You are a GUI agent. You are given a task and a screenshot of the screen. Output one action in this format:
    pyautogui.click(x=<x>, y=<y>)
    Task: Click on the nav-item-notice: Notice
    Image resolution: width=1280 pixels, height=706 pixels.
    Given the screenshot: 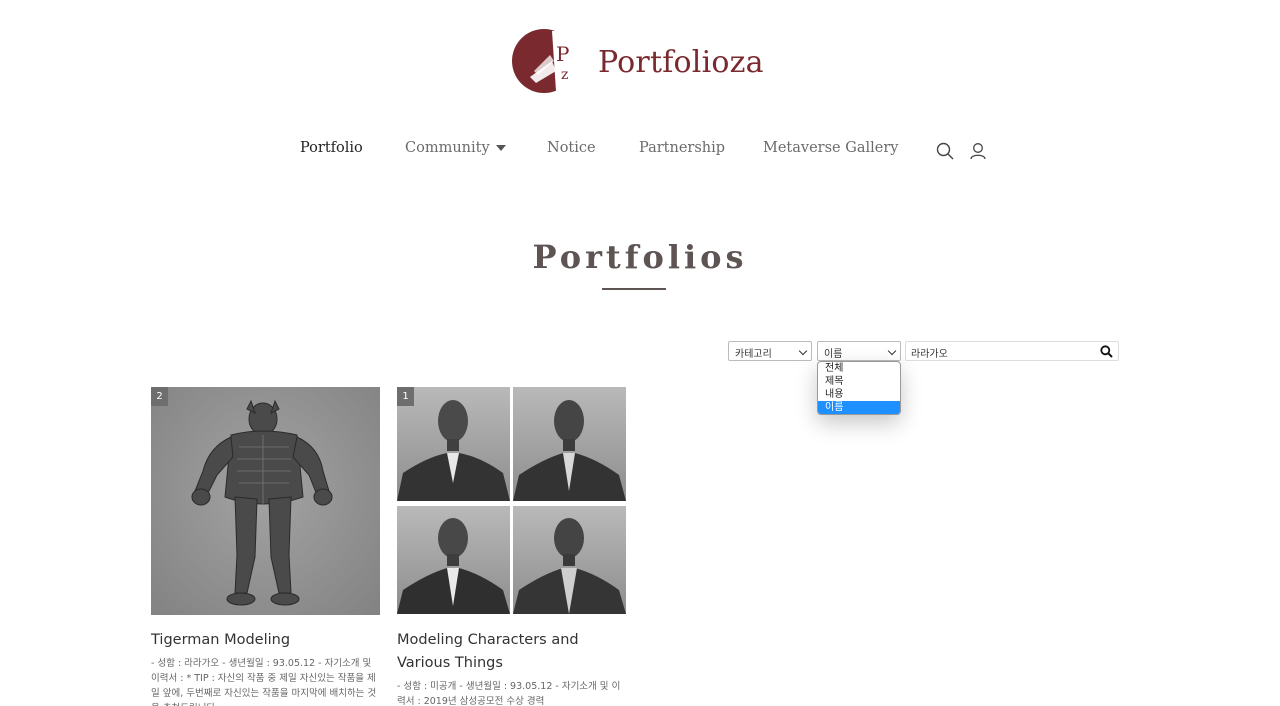 What is the action you would take?
    pyautogui.click(x=571, y=148)
    